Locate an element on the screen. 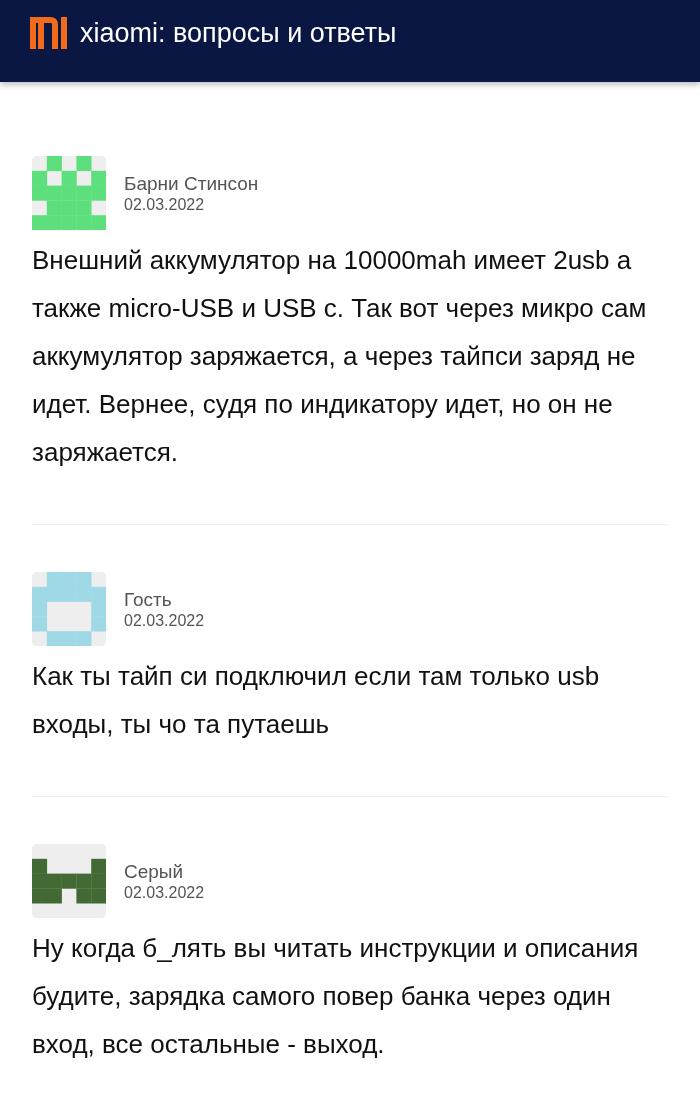 This screenshot has height=1117, width=700. comment-text: Ну когда б_лять вы читать инструкции и описания будите, зарядка самого повер банка через один вход, все остальные - выход. is located at coordinates (336, 996).